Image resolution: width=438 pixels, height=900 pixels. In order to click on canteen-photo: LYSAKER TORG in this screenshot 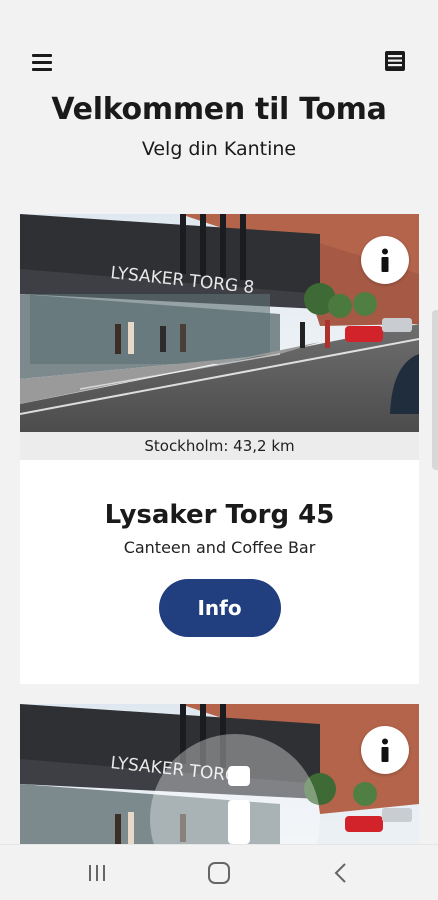, I will do `click(219, 774)`.